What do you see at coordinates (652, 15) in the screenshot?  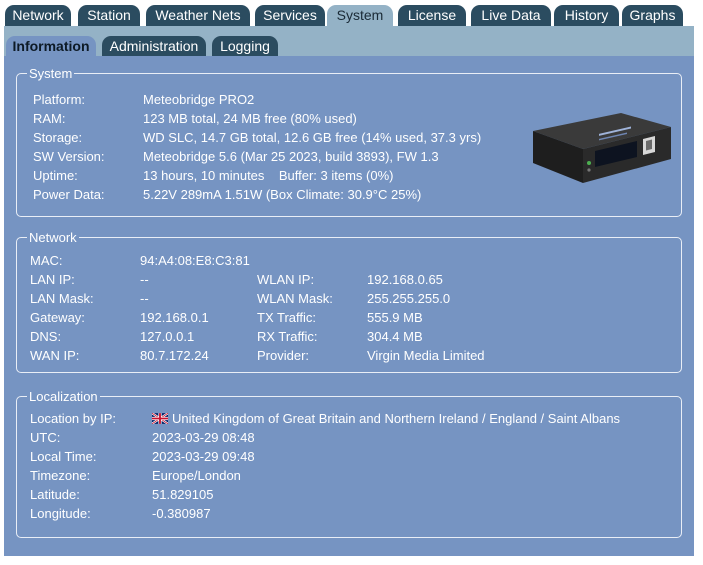 I see `tab-graphs: Graphs` at bounding box center [652, 15].